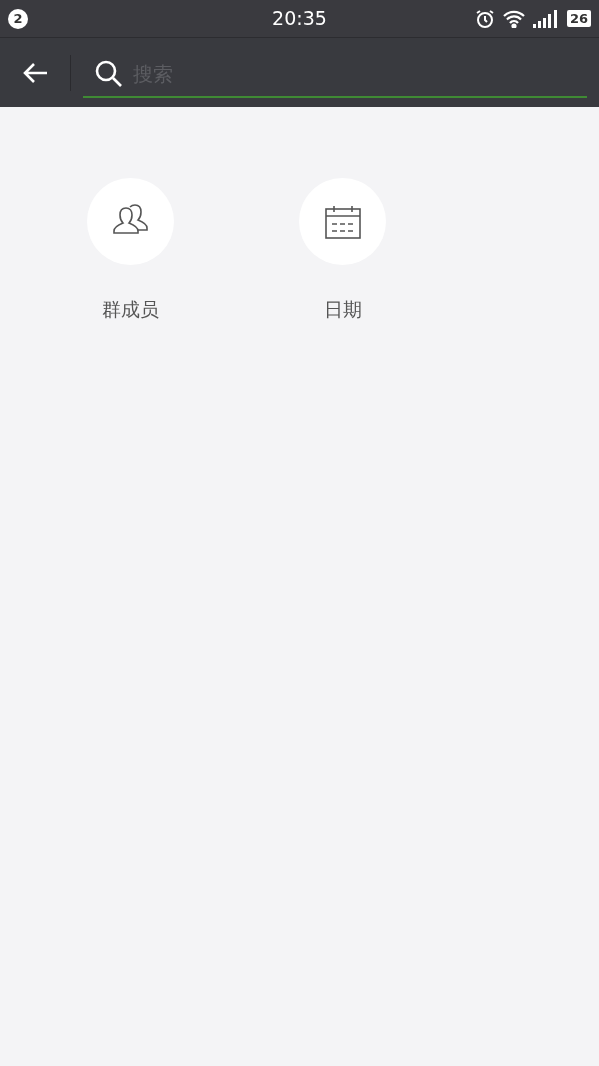  What do you see at coordinates (545, 18) in the screenshot?
I see `signal-icon` at bounding box center [545, 18].